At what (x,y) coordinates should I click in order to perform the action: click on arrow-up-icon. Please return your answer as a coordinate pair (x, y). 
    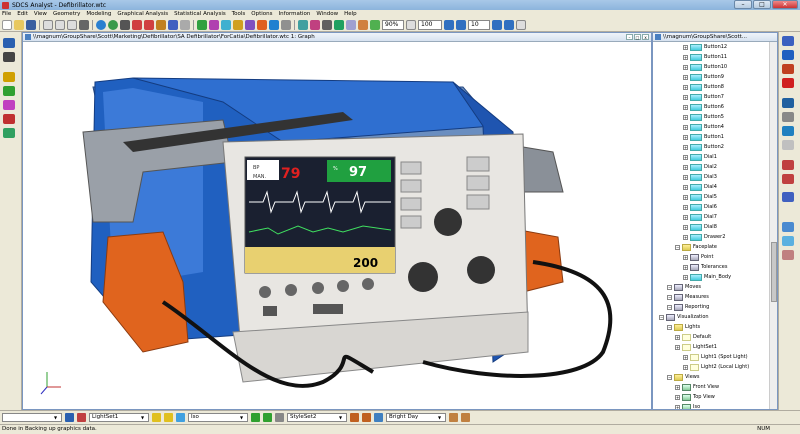
    Looking at the image, I should click on (788, 131).